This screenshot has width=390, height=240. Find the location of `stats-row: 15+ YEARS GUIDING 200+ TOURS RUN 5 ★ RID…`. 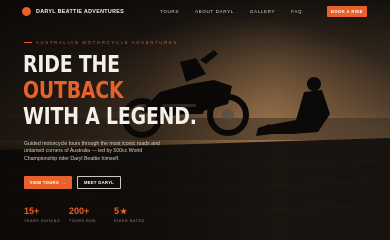

stats-row: 15+ YEARS GUIDING 200+ TOURS RUN 5 ★ RID… is located at coordinates (91, 214).